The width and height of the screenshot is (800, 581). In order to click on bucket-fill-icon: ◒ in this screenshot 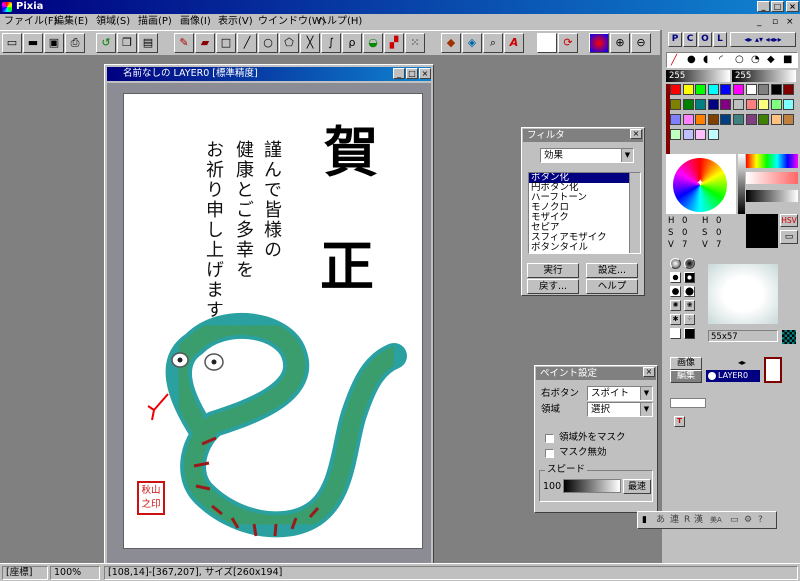, I will do `click(373, 43)`.